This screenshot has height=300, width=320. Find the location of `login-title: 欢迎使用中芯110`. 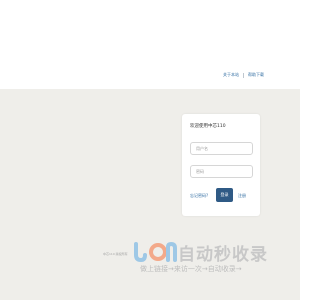

login-title: 欢迎使用中芯110 is located at coordinates (208, 126).